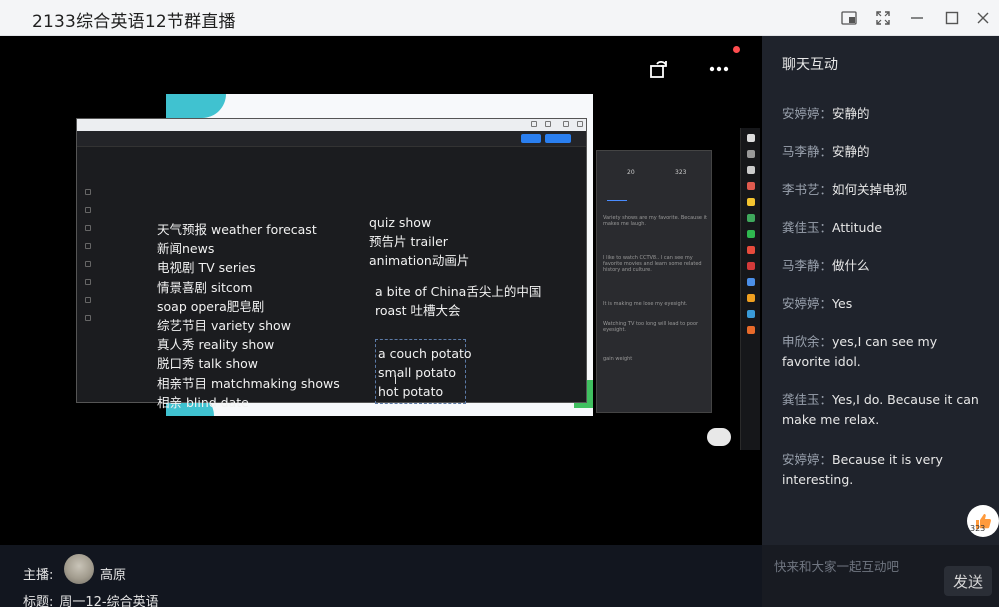  I want to click on chat-text: 如何关掉电视, so click(870, 189).